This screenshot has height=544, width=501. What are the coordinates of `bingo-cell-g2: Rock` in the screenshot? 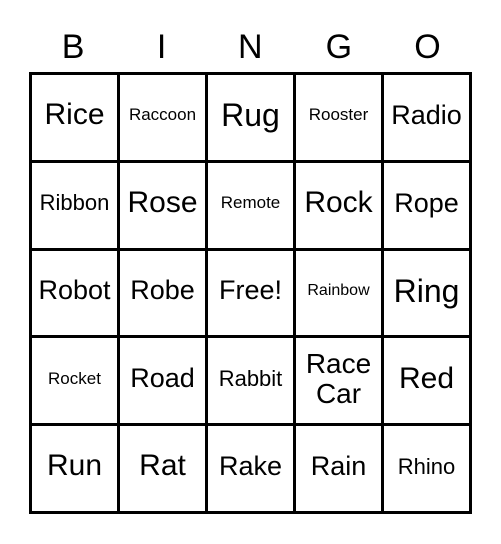 It's located at (337, 205).